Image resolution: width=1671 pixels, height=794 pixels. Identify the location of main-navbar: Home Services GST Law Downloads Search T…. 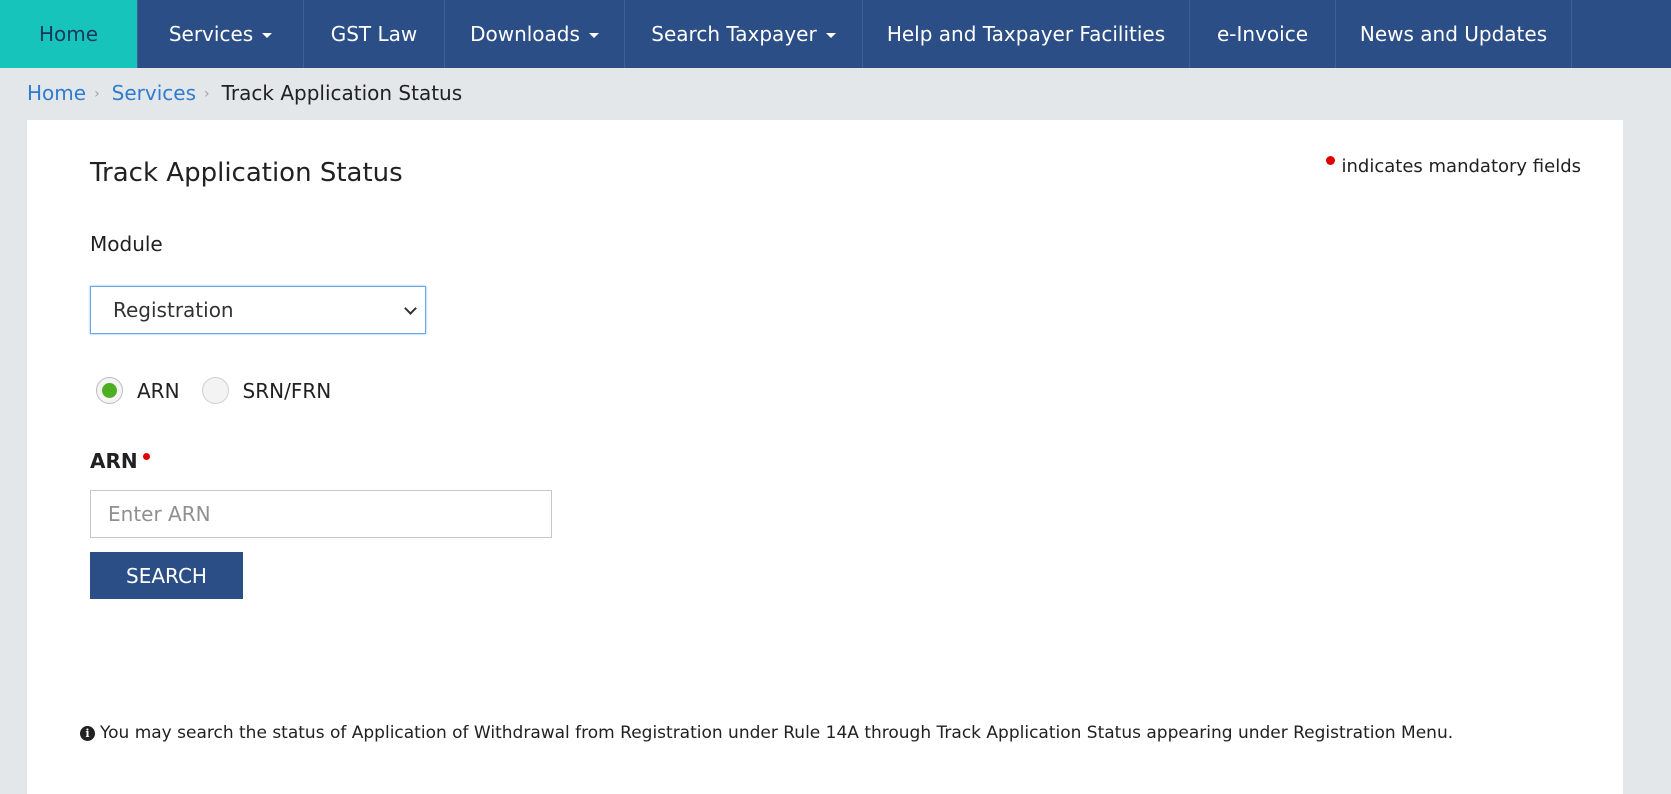
(835, 34).